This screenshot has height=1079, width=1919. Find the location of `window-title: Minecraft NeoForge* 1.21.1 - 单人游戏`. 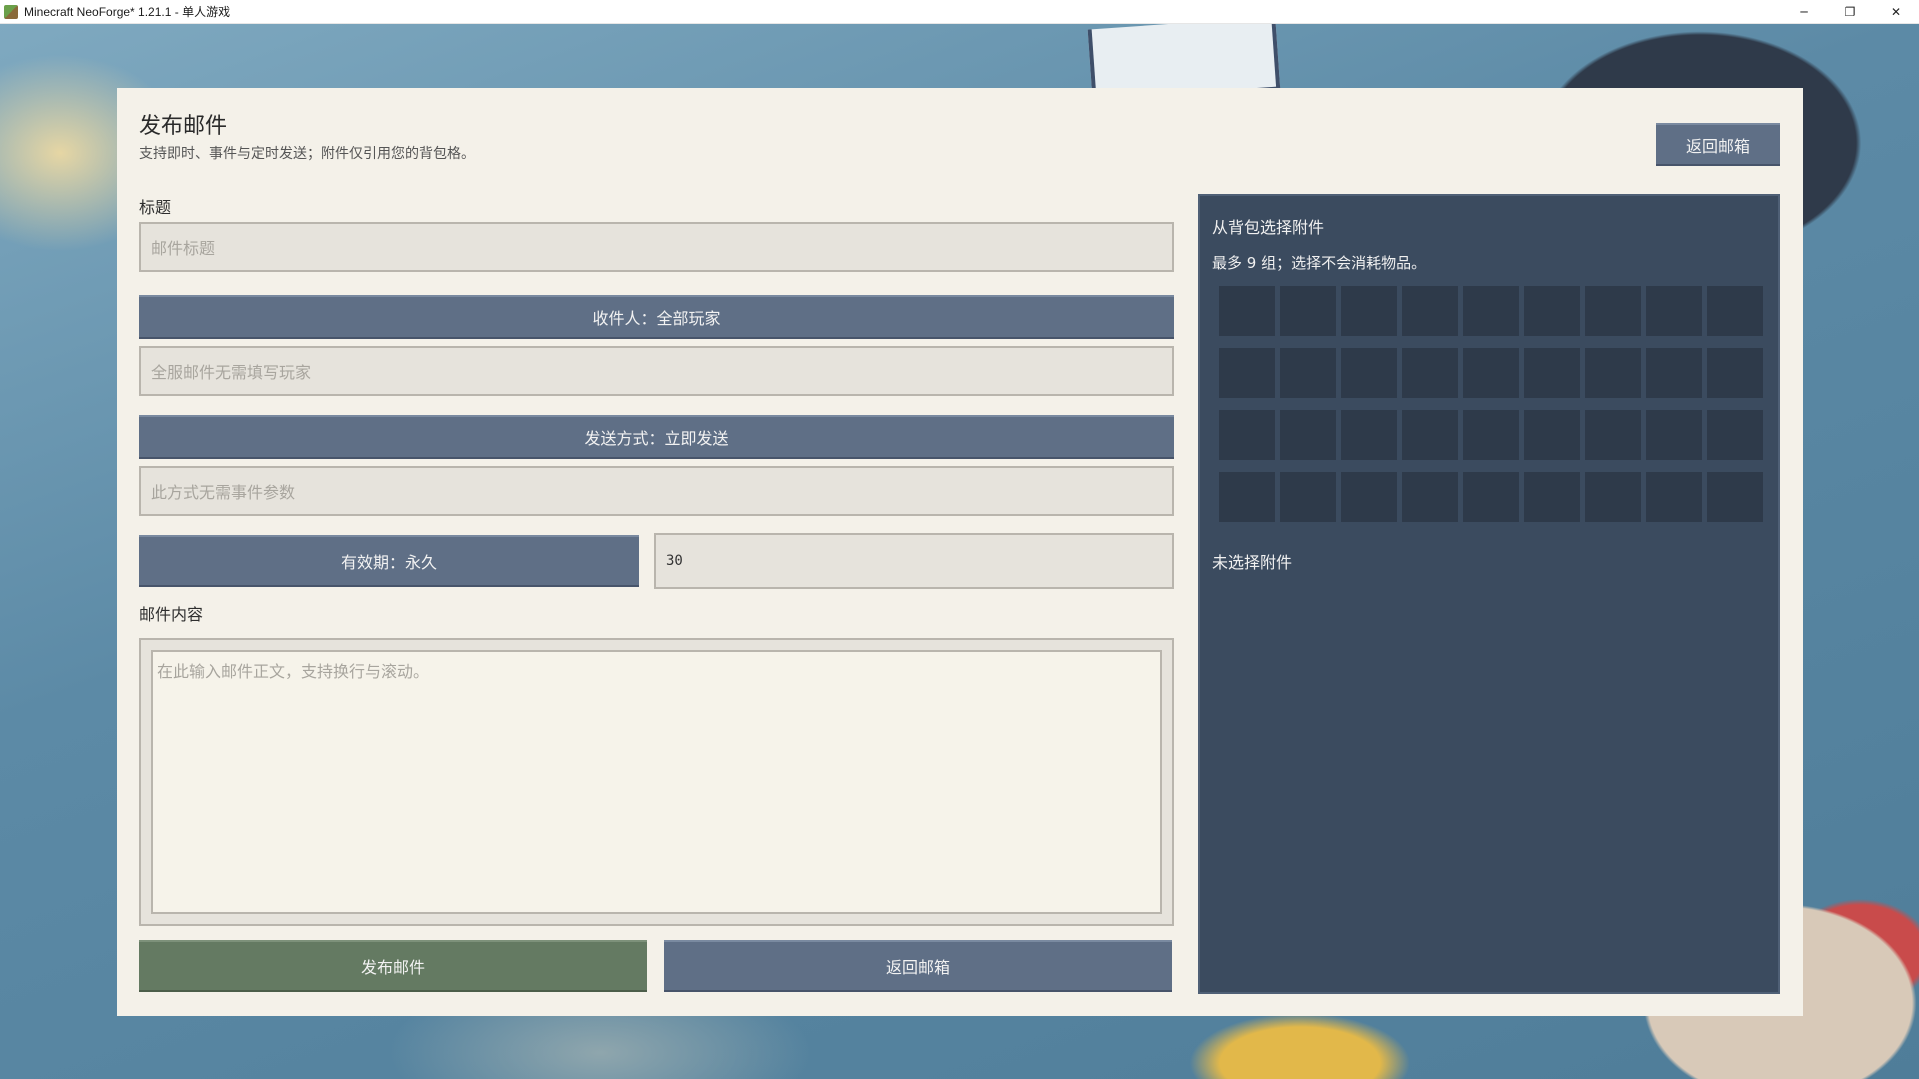

window-title: Minecraft NeoForge* 1.21.1 - 单人游戏 is located at coordinates (127, 12).